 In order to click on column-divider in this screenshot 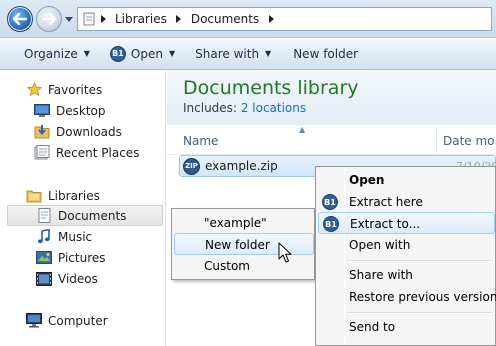, I will do `click(436, 141)`.